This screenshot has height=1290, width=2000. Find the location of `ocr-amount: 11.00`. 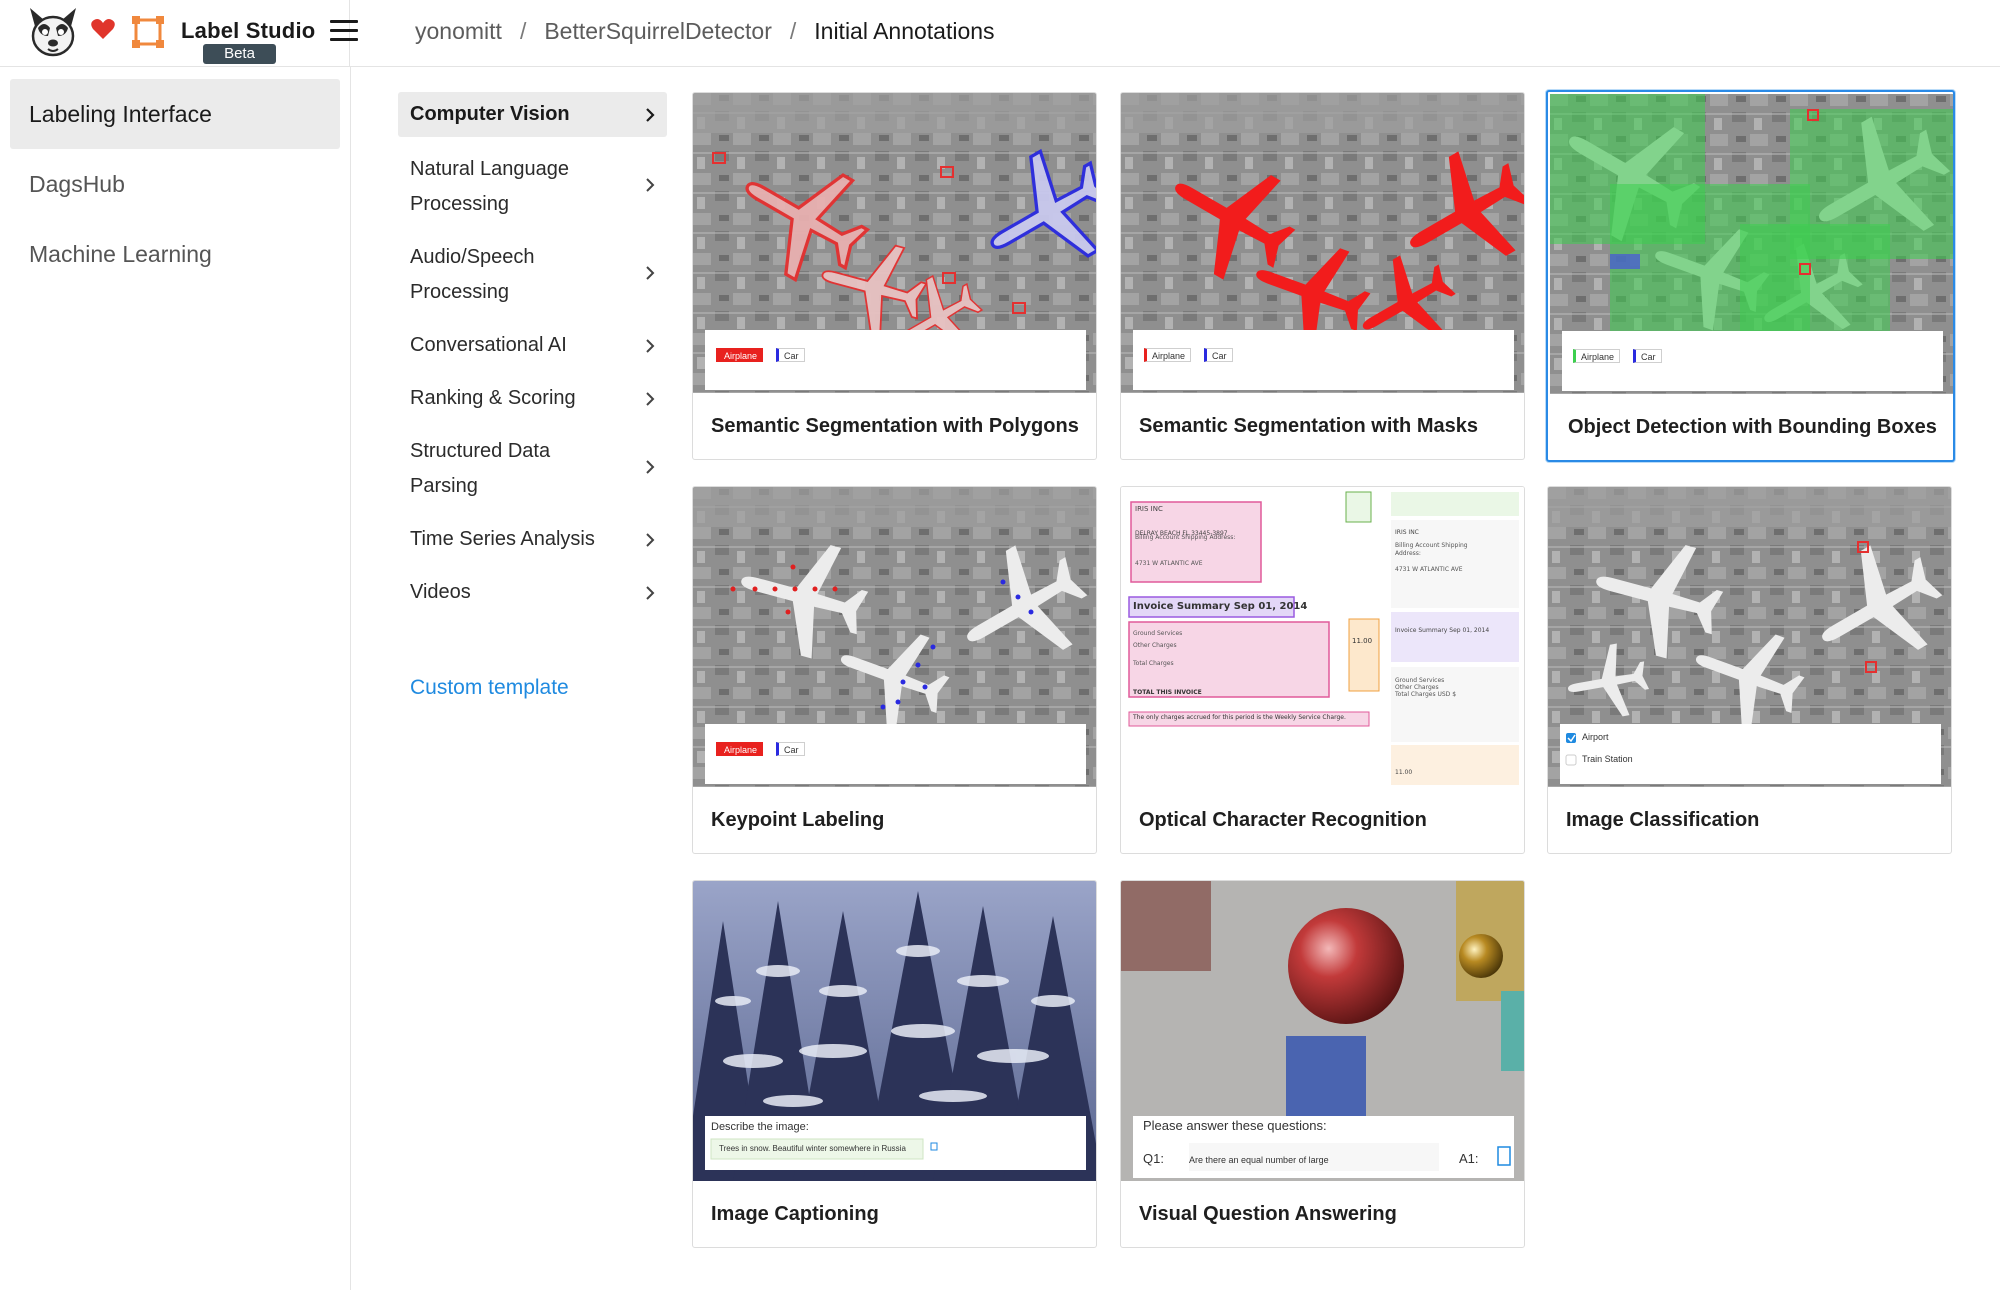

ocr-amount: 11.00 is located at coordinates (1362, 641).